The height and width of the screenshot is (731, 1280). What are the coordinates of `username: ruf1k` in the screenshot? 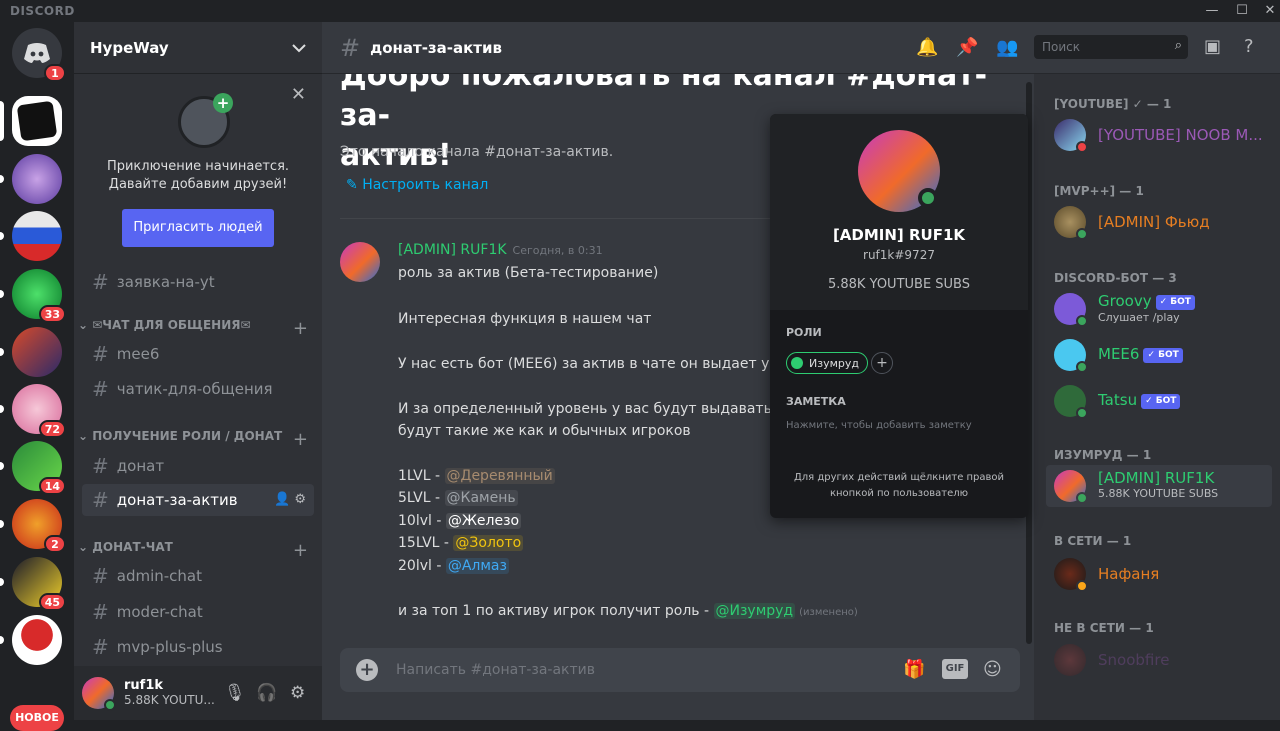 It's located at (144, 685).